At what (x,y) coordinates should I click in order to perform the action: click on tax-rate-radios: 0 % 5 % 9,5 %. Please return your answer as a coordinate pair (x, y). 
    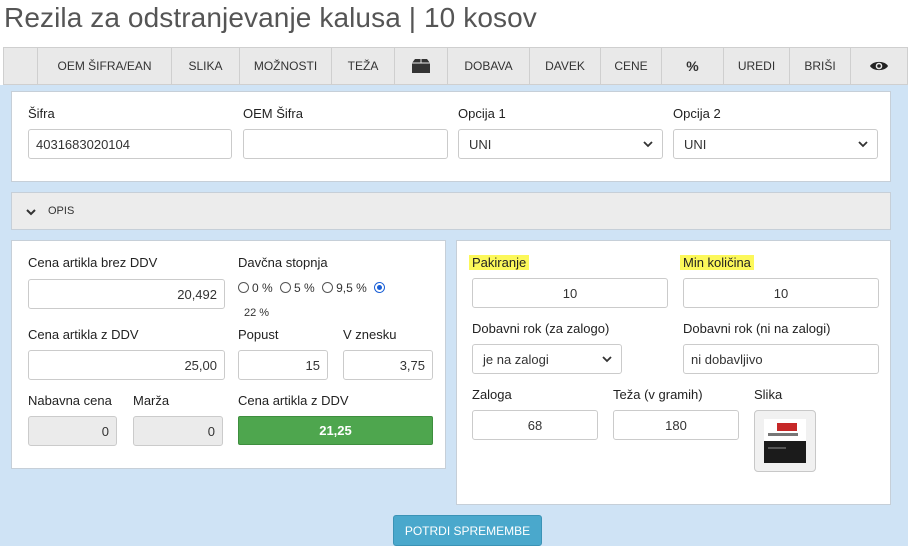
    Looking at the image, I should click on (313, 288).